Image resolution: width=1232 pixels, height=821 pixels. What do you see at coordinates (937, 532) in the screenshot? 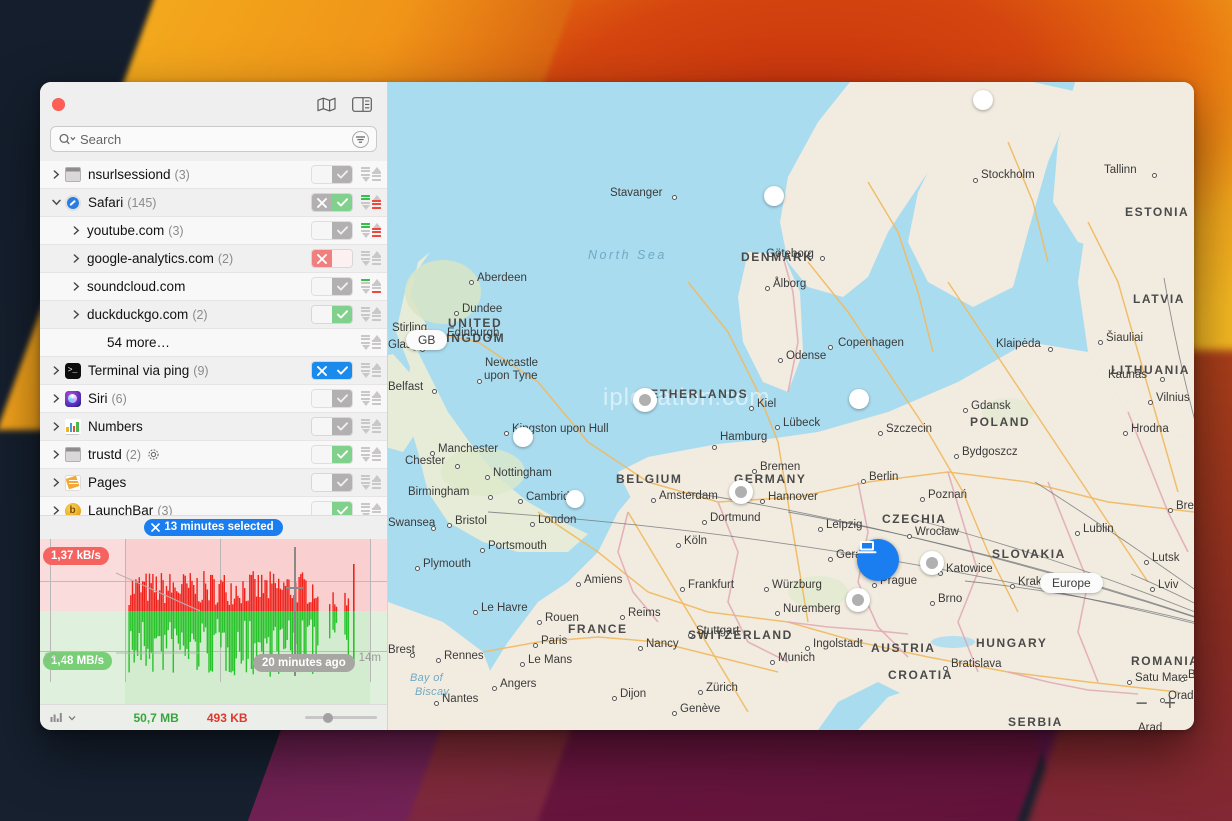
I see `map-city-label: Wrocław` at bounding box center [937, 532].